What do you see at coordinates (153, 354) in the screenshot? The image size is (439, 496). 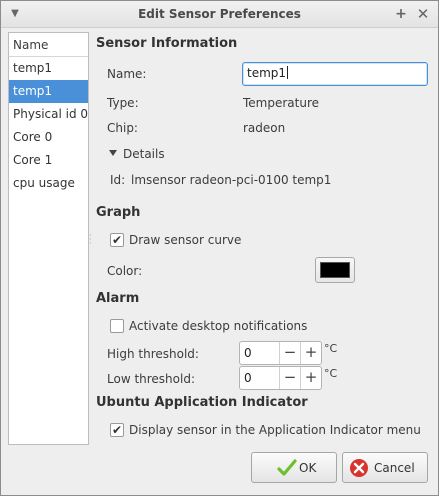 I see `high-threshold-label: High threshold:` at bounding box center [153, 354].